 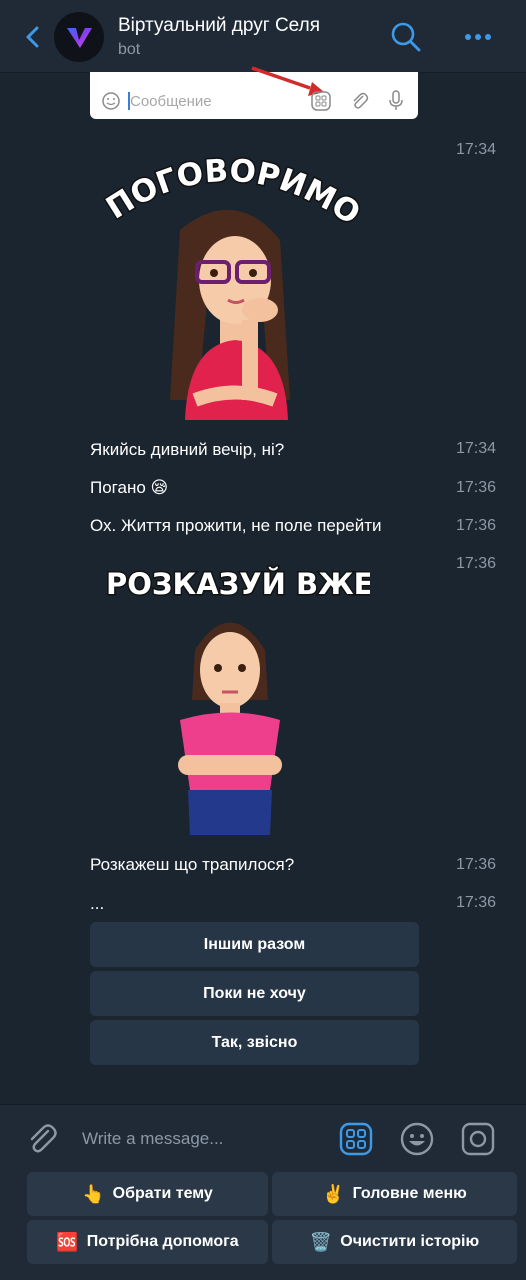 What do you see at coordinates (192, 864) in the screenshot?
I see `message-text: Розкажеш що трапилося?` at bounding box center [192, 864].